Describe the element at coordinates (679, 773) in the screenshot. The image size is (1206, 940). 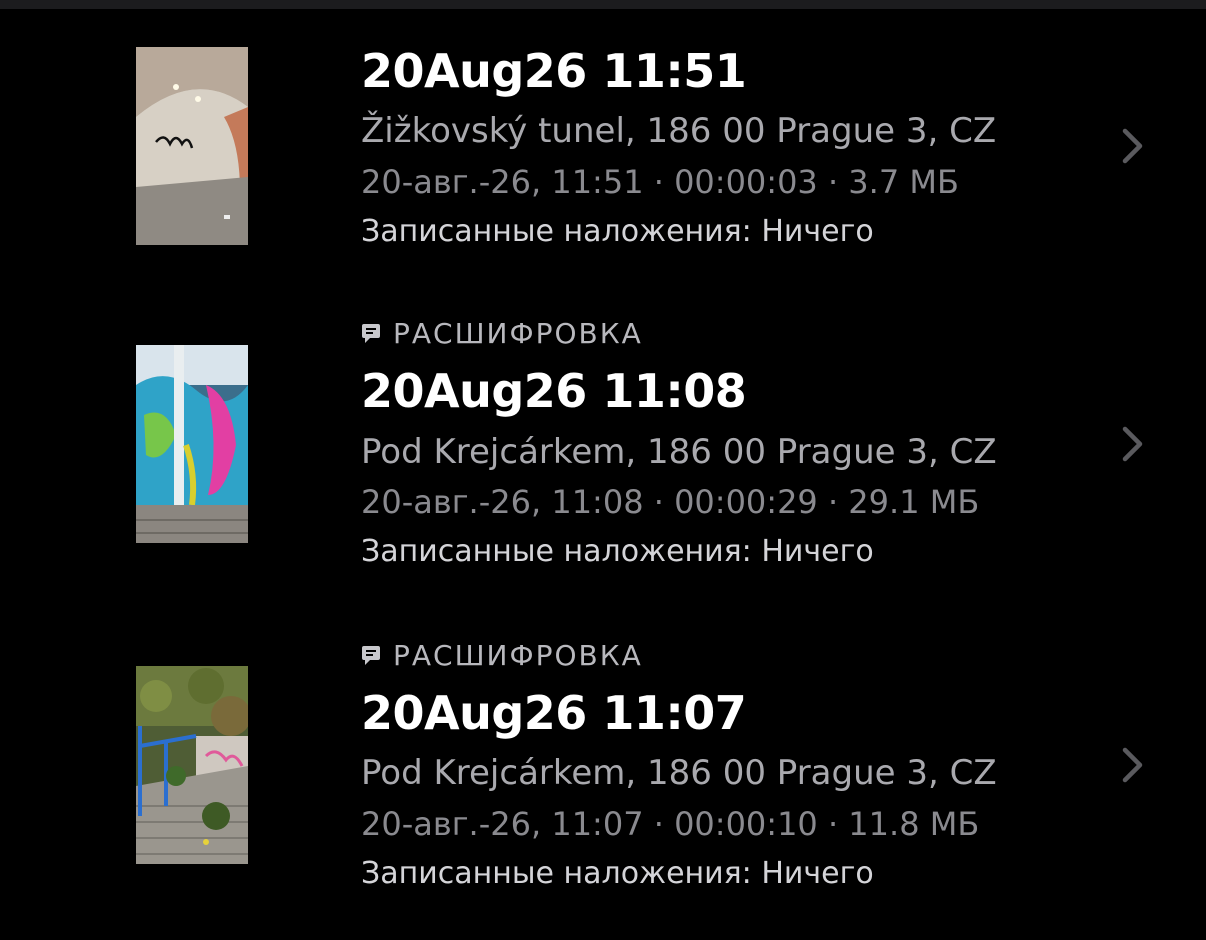
I see `recording-address: Pod Krejcárkem, 186 00 Prague 3, CZ` at that location.